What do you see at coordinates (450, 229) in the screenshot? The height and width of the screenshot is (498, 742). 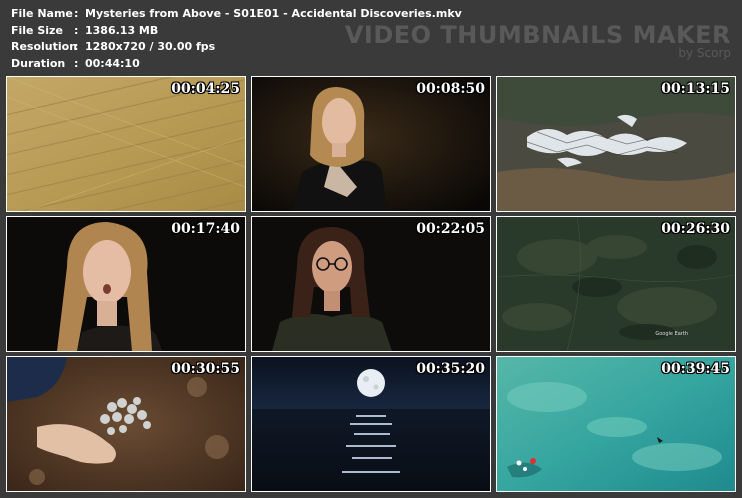 I see `timestamp-5: 00:22:05` at bounding box center [450, 229].